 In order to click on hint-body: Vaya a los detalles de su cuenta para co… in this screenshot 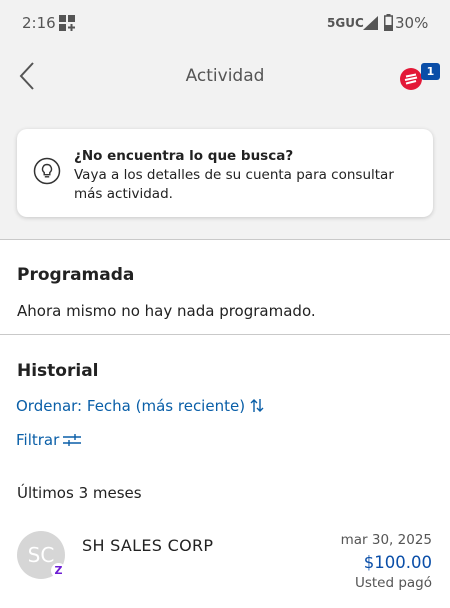, I will do `click(234, 184)`.